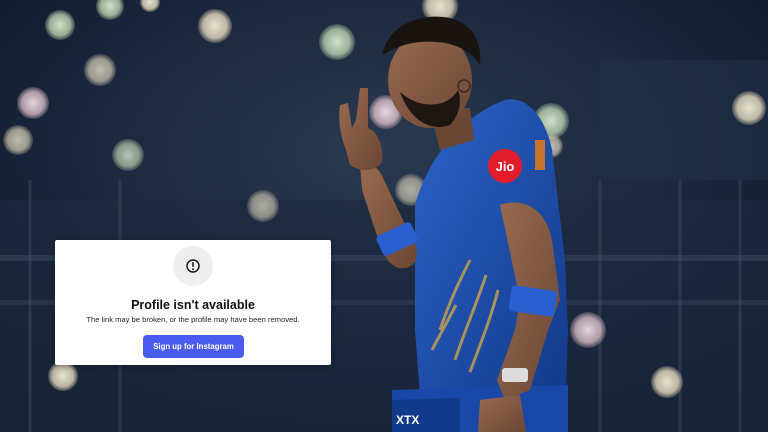 The width and height of the screenshot is (768, 432). I want to click on svg-text: XTX, so click(407, 420).